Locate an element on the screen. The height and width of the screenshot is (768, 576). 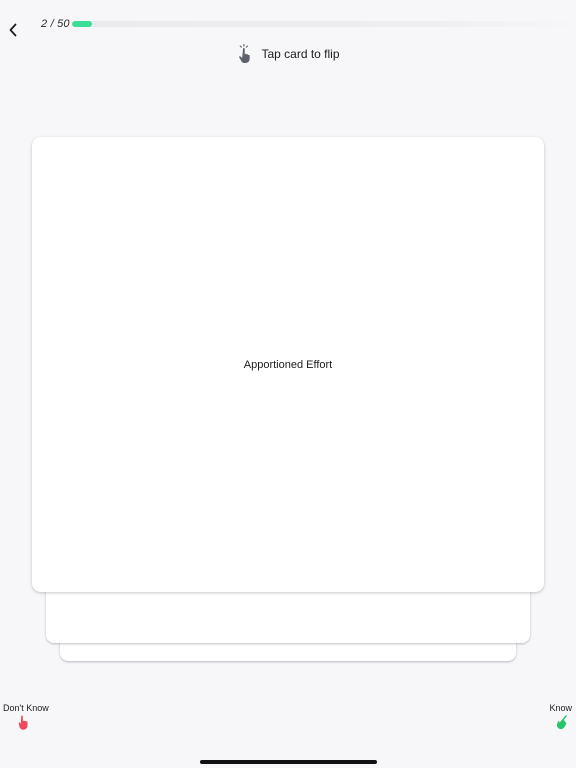
chevron-left-icon is located at coordinates (13, 30).